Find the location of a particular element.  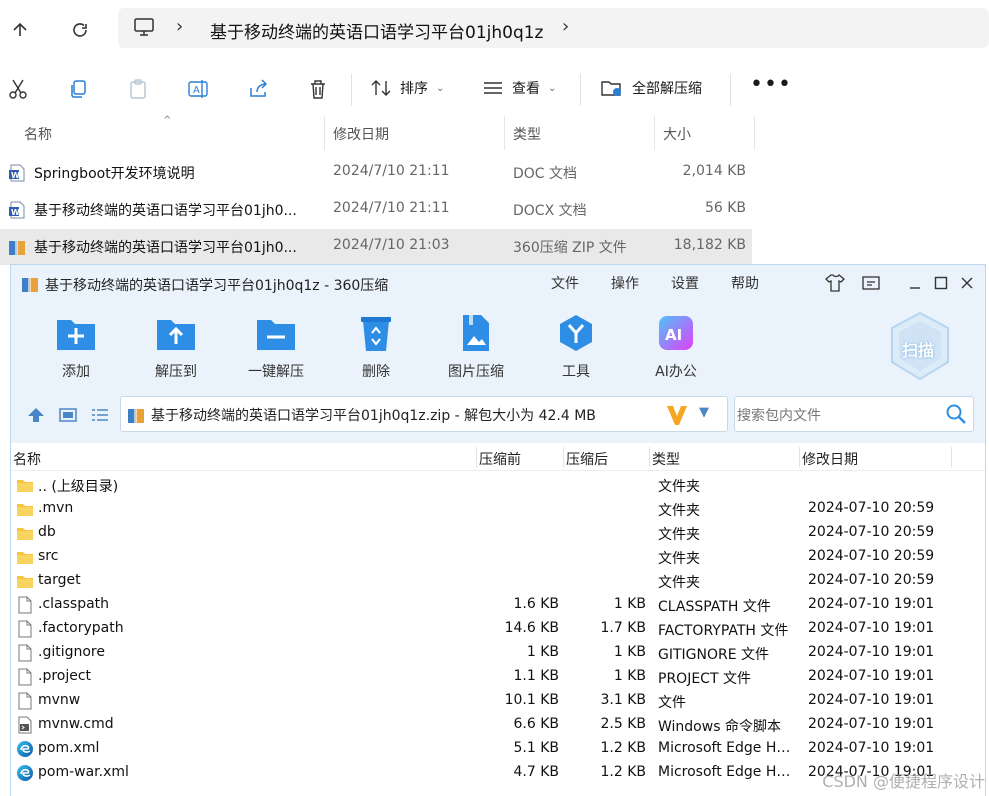

entry-type: 文件 is located at coordinates (672, 703).